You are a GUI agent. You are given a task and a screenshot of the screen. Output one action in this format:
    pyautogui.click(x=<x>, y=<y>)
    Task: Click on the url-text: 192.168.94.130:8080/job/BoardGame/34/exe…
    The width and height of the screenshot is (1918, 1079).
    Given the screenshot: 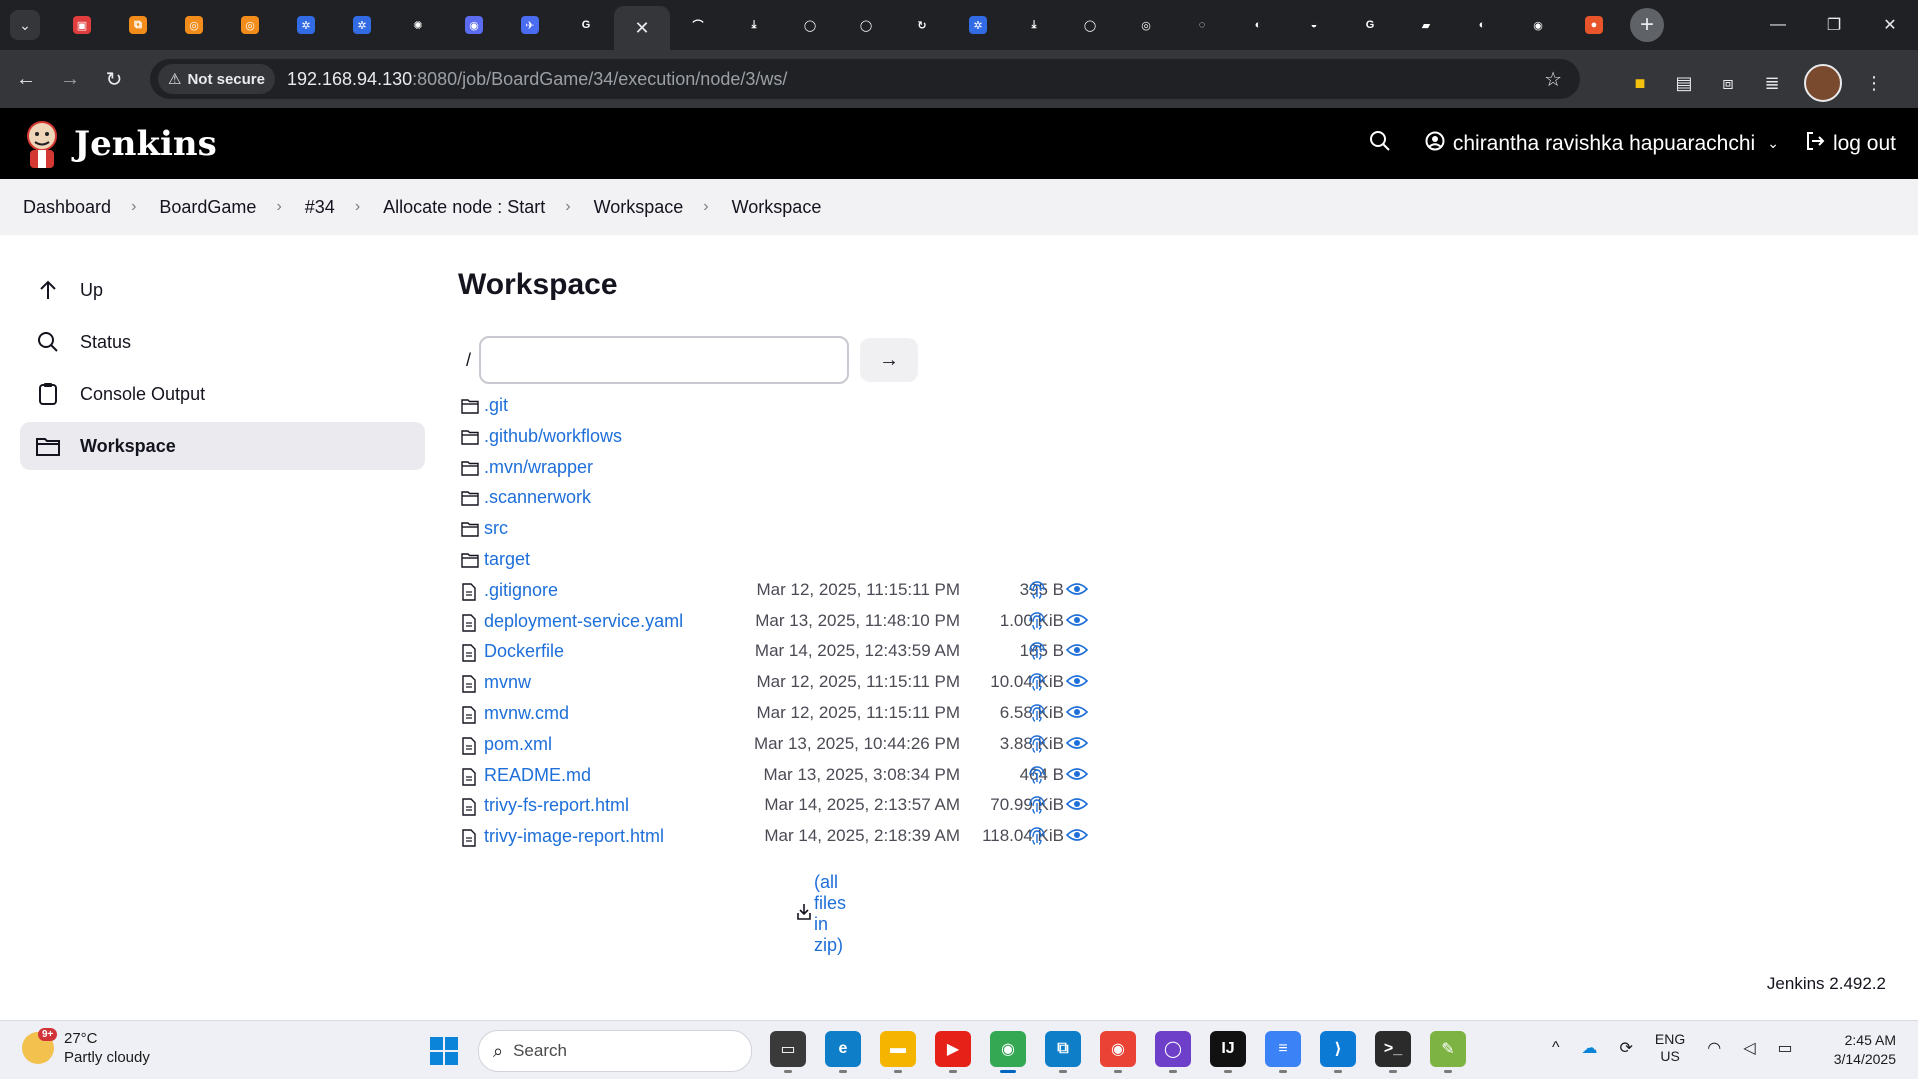 What is the action you would take?
    pyautogui.click(x=537, y=79)
    